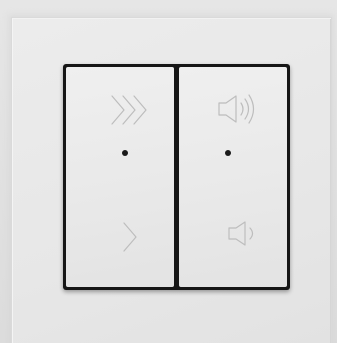 The image size is (337, 343). I want to click on rocker-right-symbols, so click(236, 170).